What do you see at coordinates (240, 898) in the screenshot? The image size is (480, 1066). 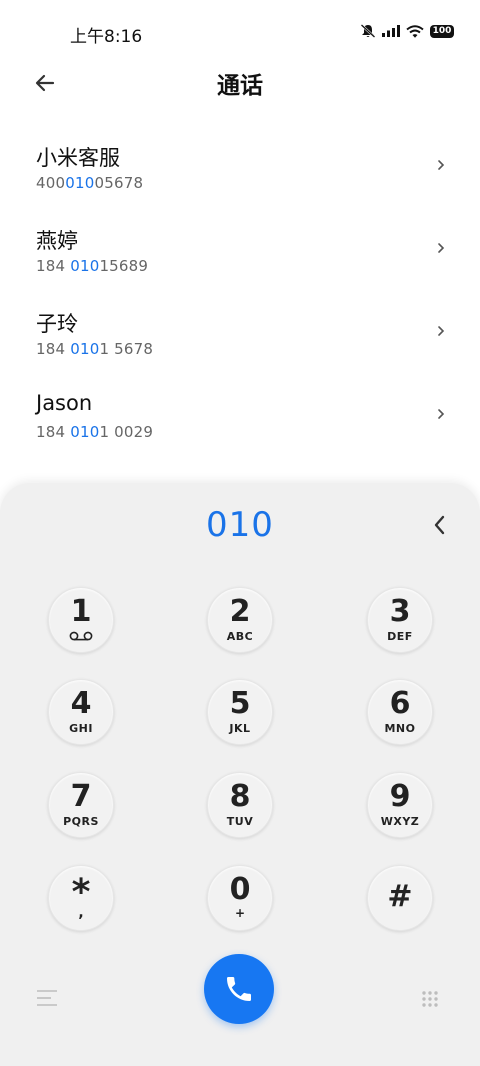 I see `key-0: 0 +` at bounding box center [240, 898].